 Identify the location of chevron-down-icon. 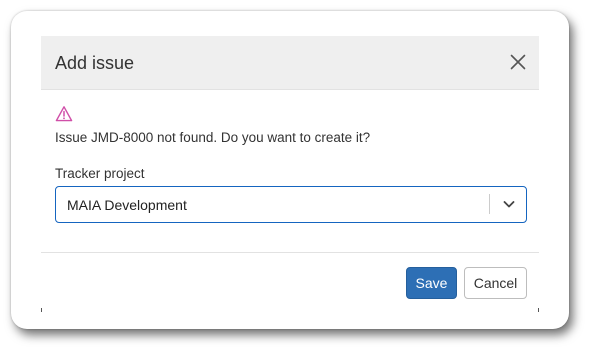
(509, 204).